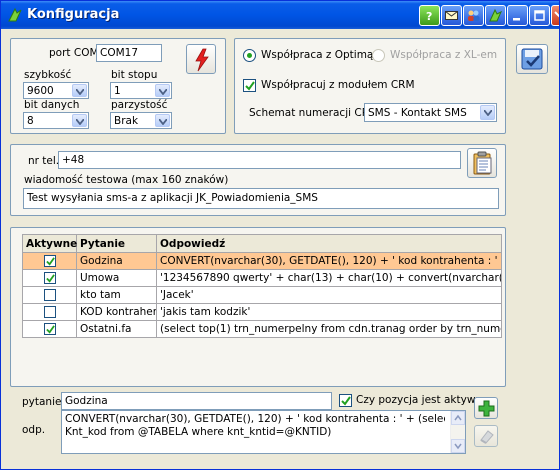 The height and width of the screenshot is (470, 560). Describe the element at coordinates (48, 75) in the screenshot. I see `speed-label: szybkość` at that location.